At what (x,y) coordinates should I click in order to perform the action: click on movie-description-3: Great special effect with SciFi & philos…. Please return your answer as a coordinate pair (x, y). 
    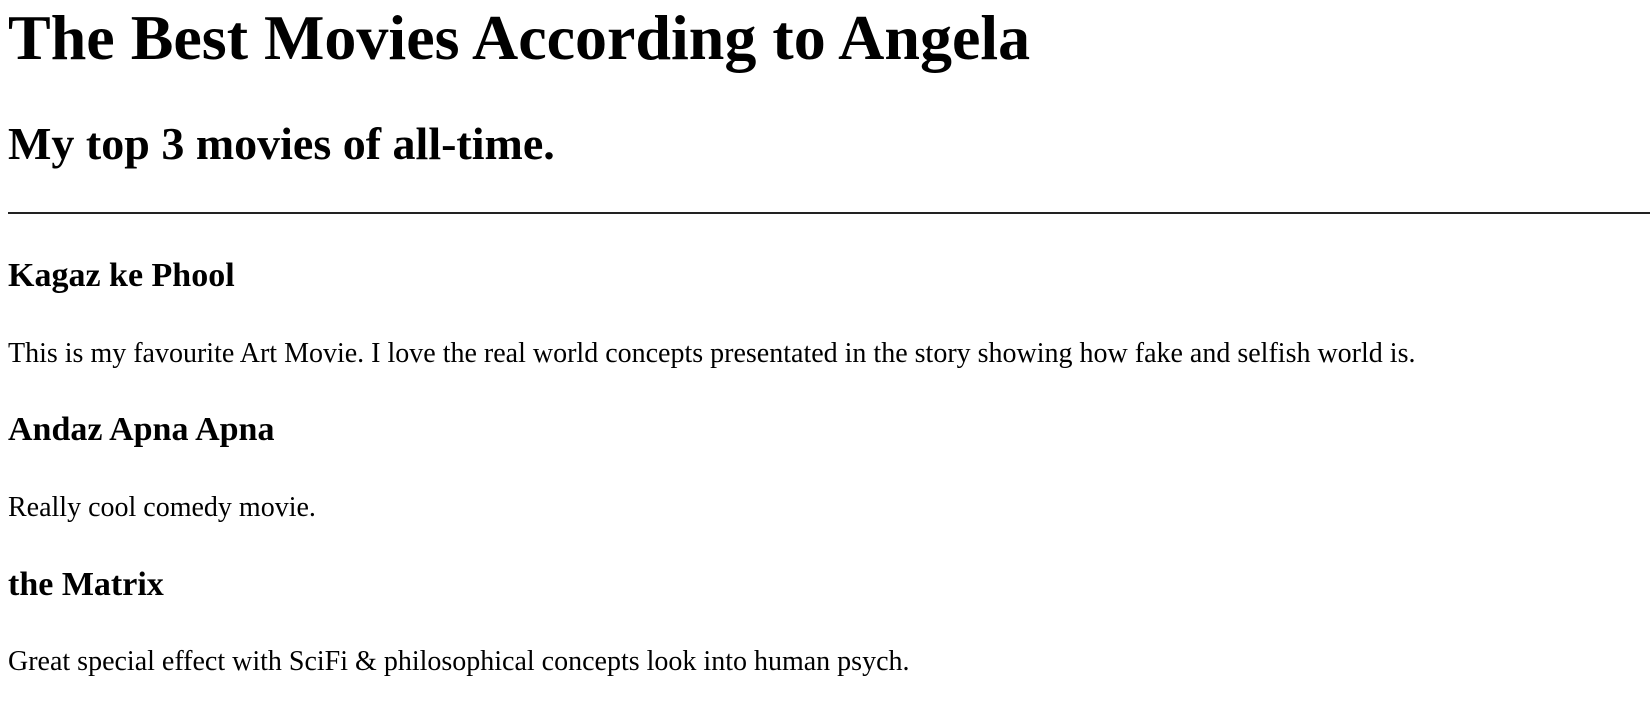
    Looking at the image, I should click on (459, 661).